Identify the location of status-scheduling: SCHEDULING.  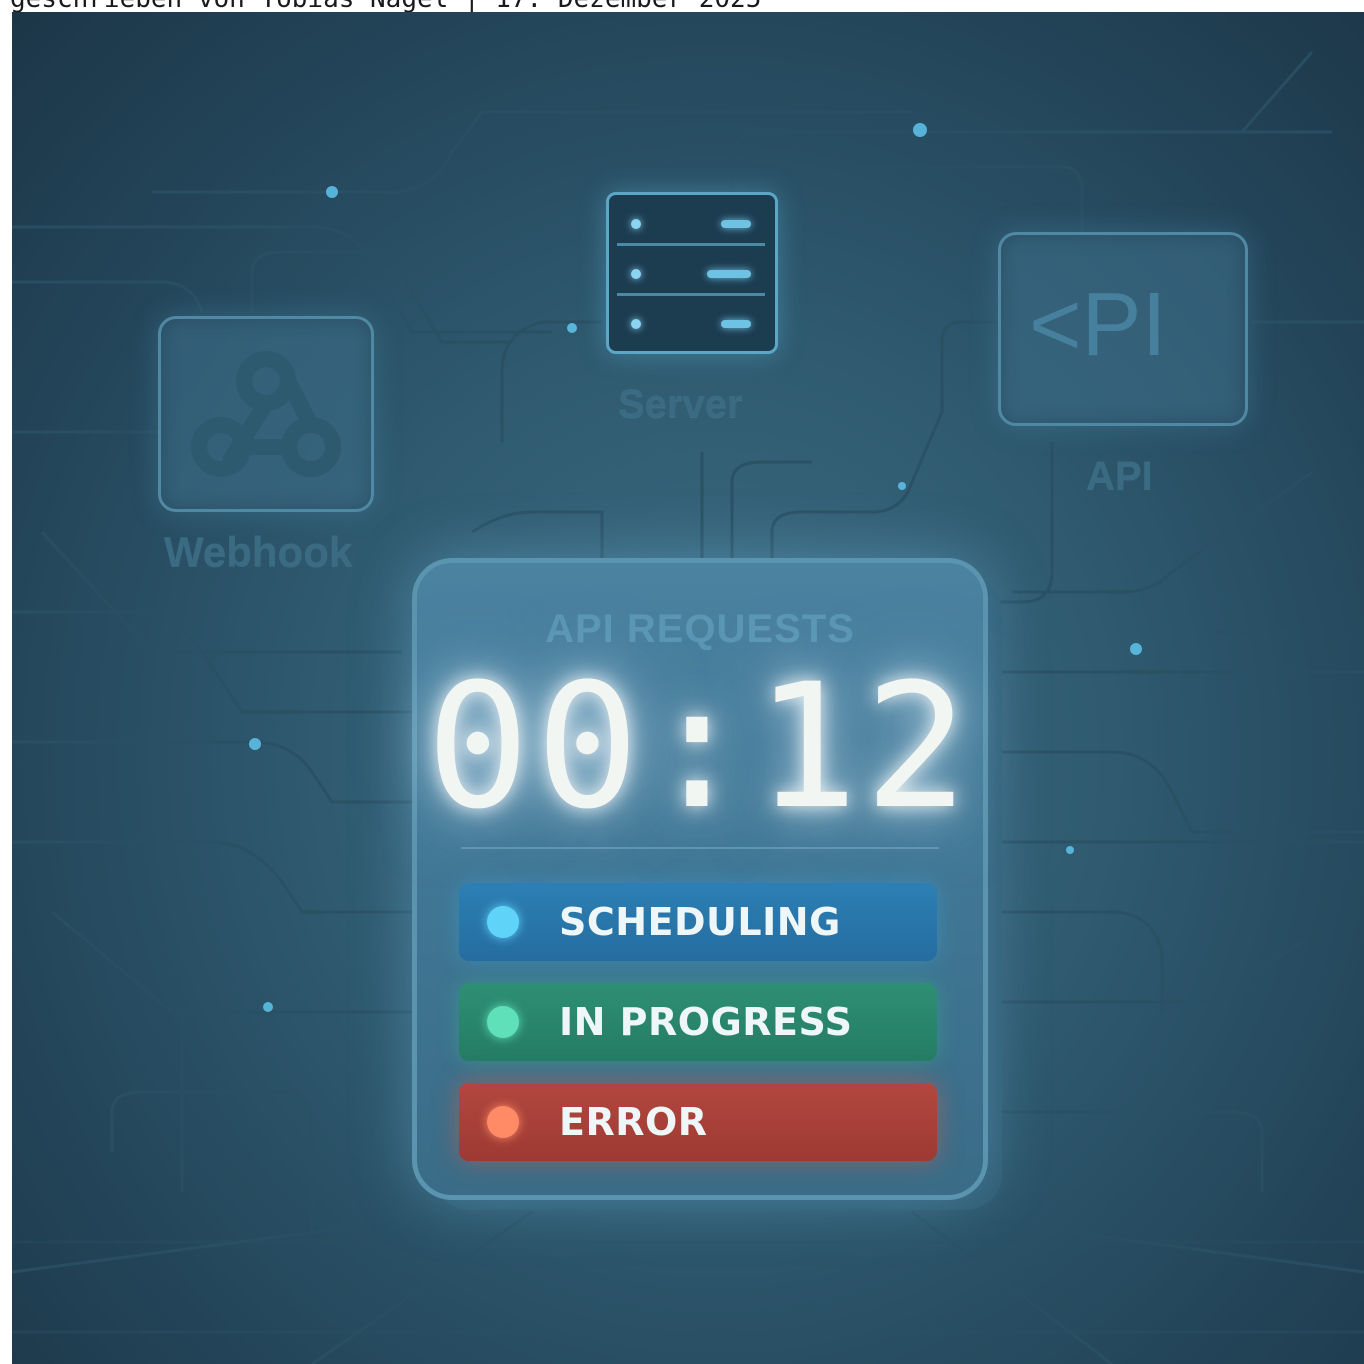
(698, 922).